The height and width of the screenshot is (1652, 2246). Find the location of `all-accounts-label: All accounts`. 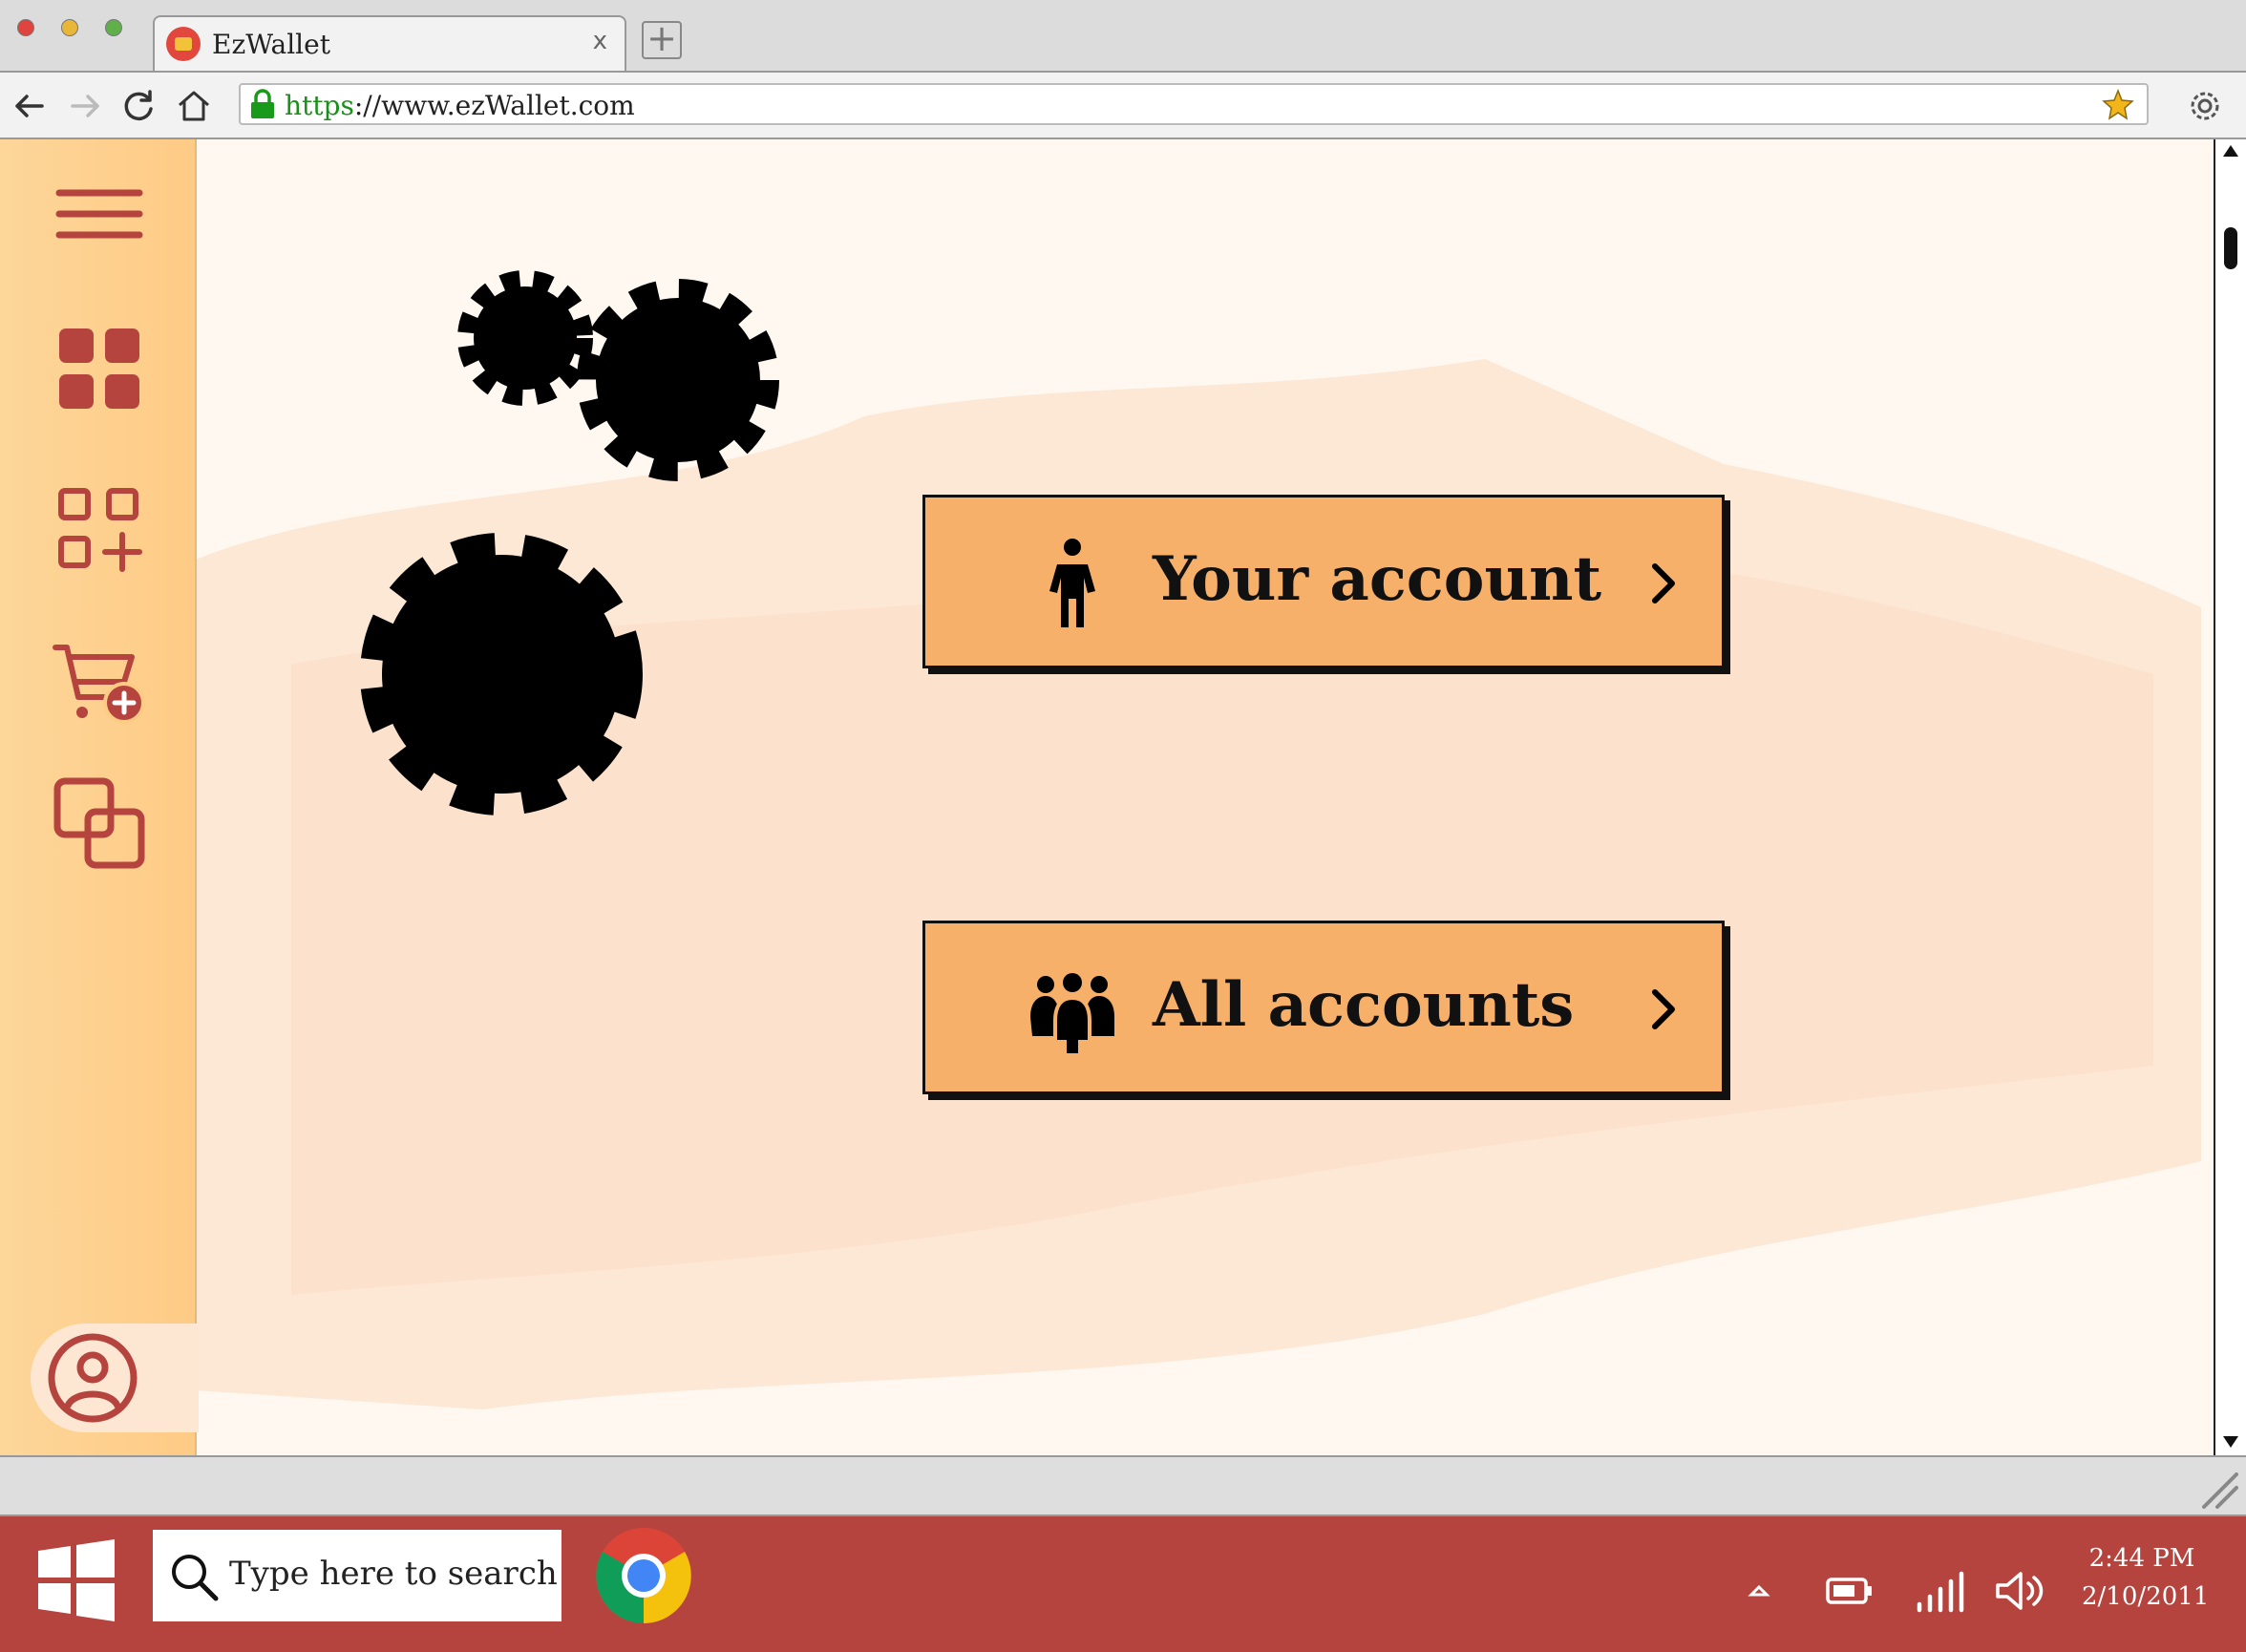

all-accounts-label: All accounts is located at coordinates (1364, 1005).